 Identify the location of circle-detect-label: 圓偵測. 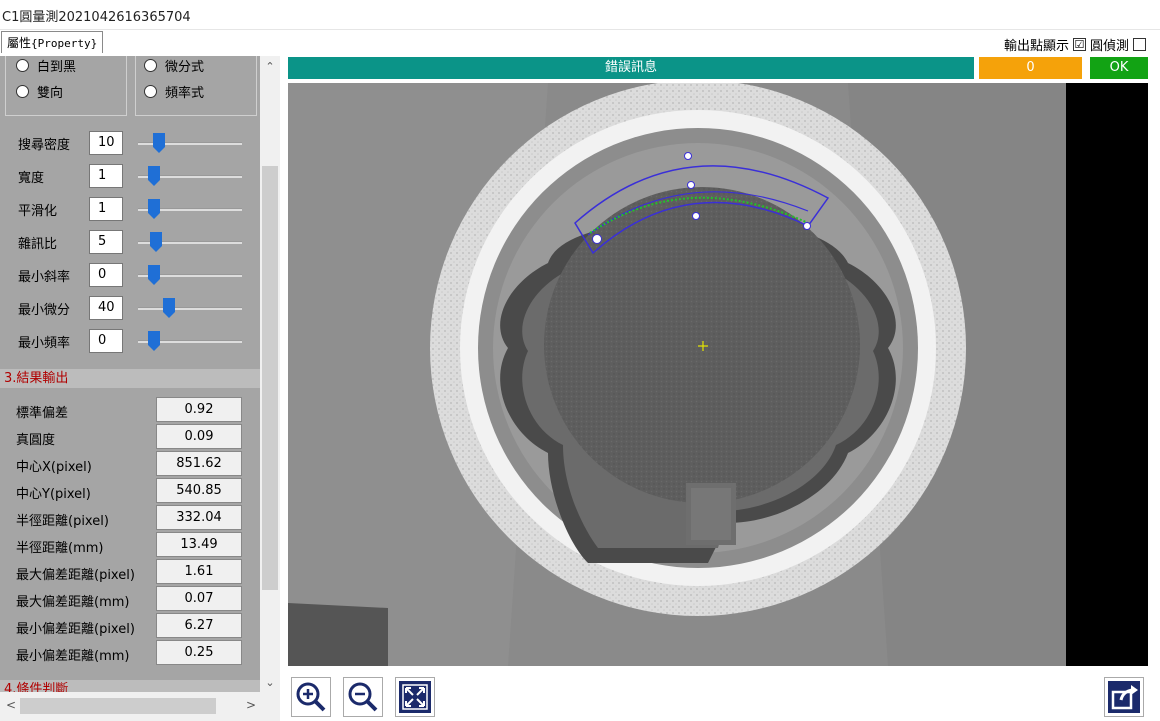
(1109, 46).